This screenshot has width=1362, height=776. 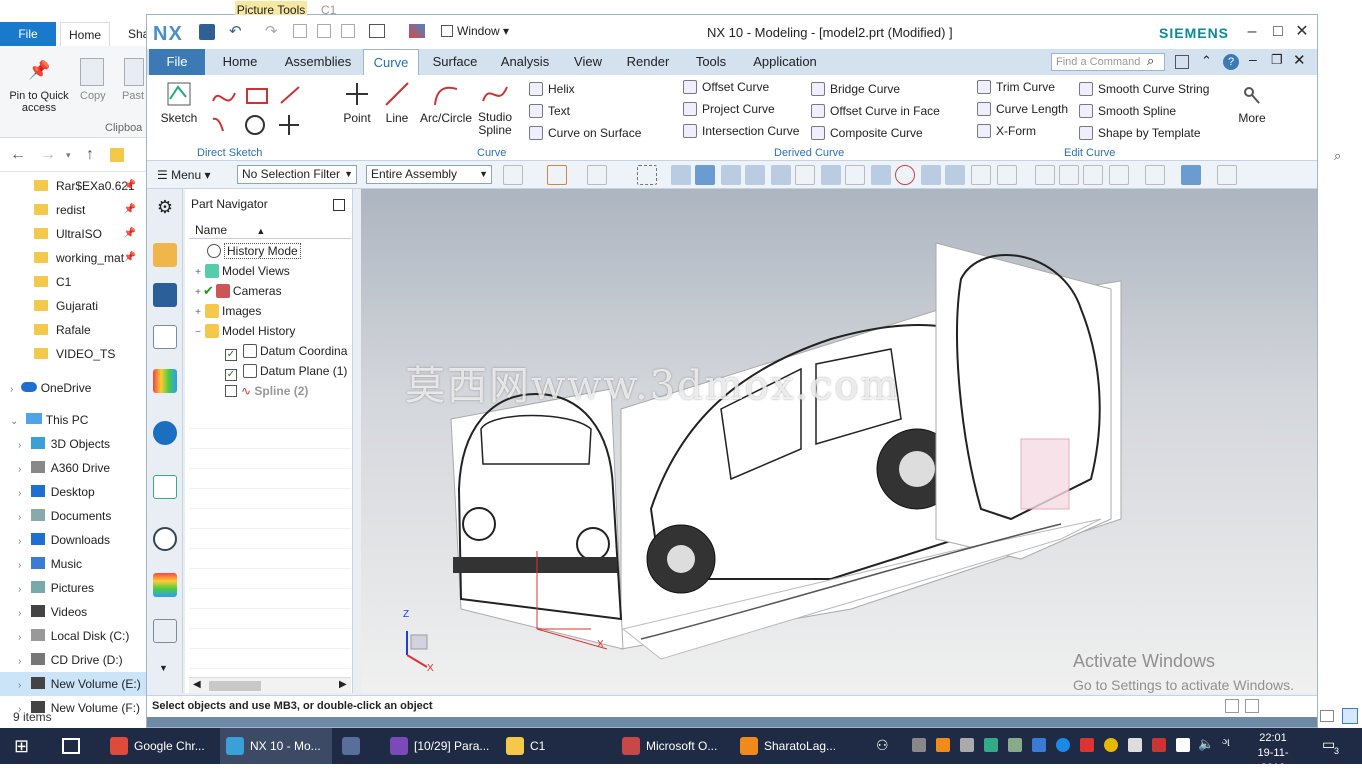 I want to click on nav-item-this-pc: ⌄ This PC, so click(x=73, y=420).